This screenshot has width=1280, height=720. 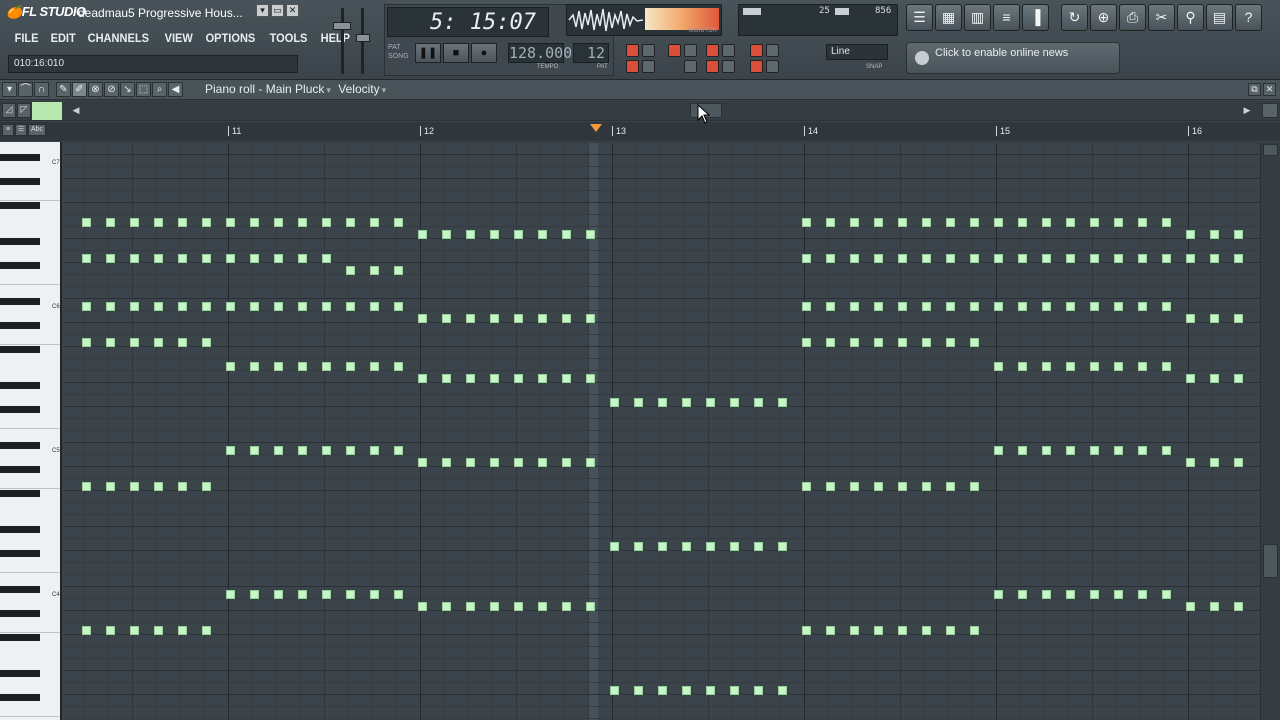 I want to click on typing-keyboard-icon, so click(x=632, y=50).